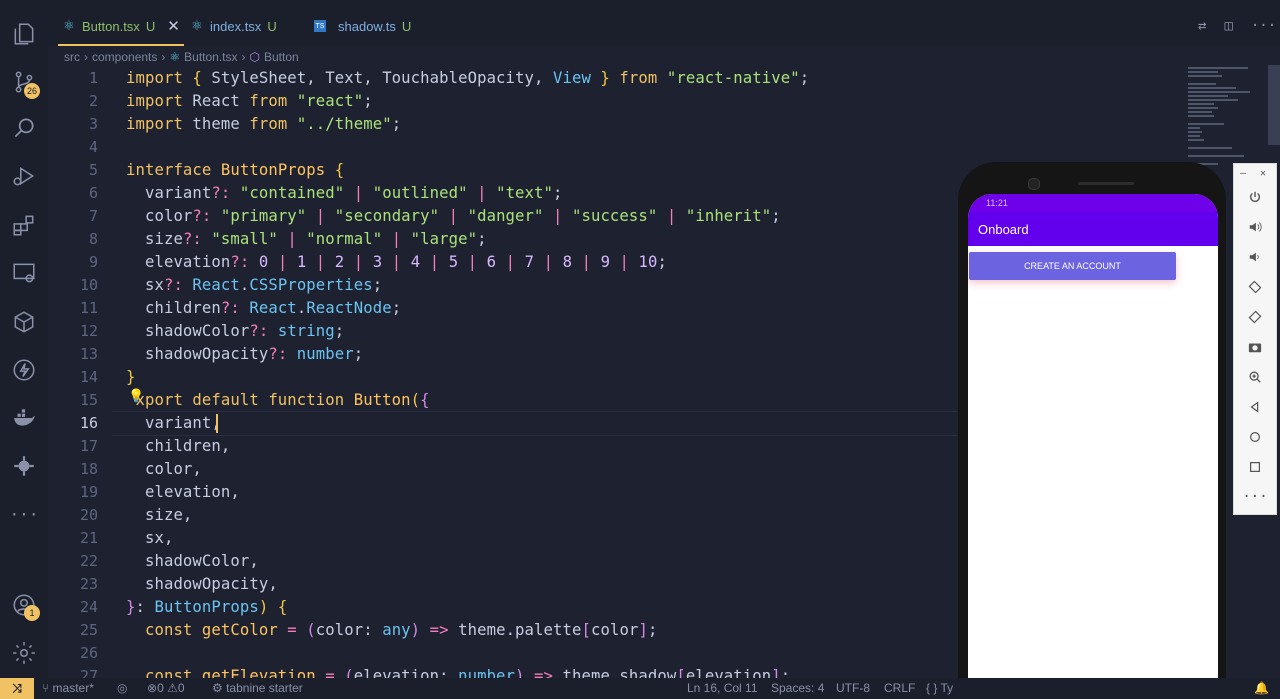  Describe the element at coordinates (1255, 467) in the screenshot. I see `overview-icon` at that location.